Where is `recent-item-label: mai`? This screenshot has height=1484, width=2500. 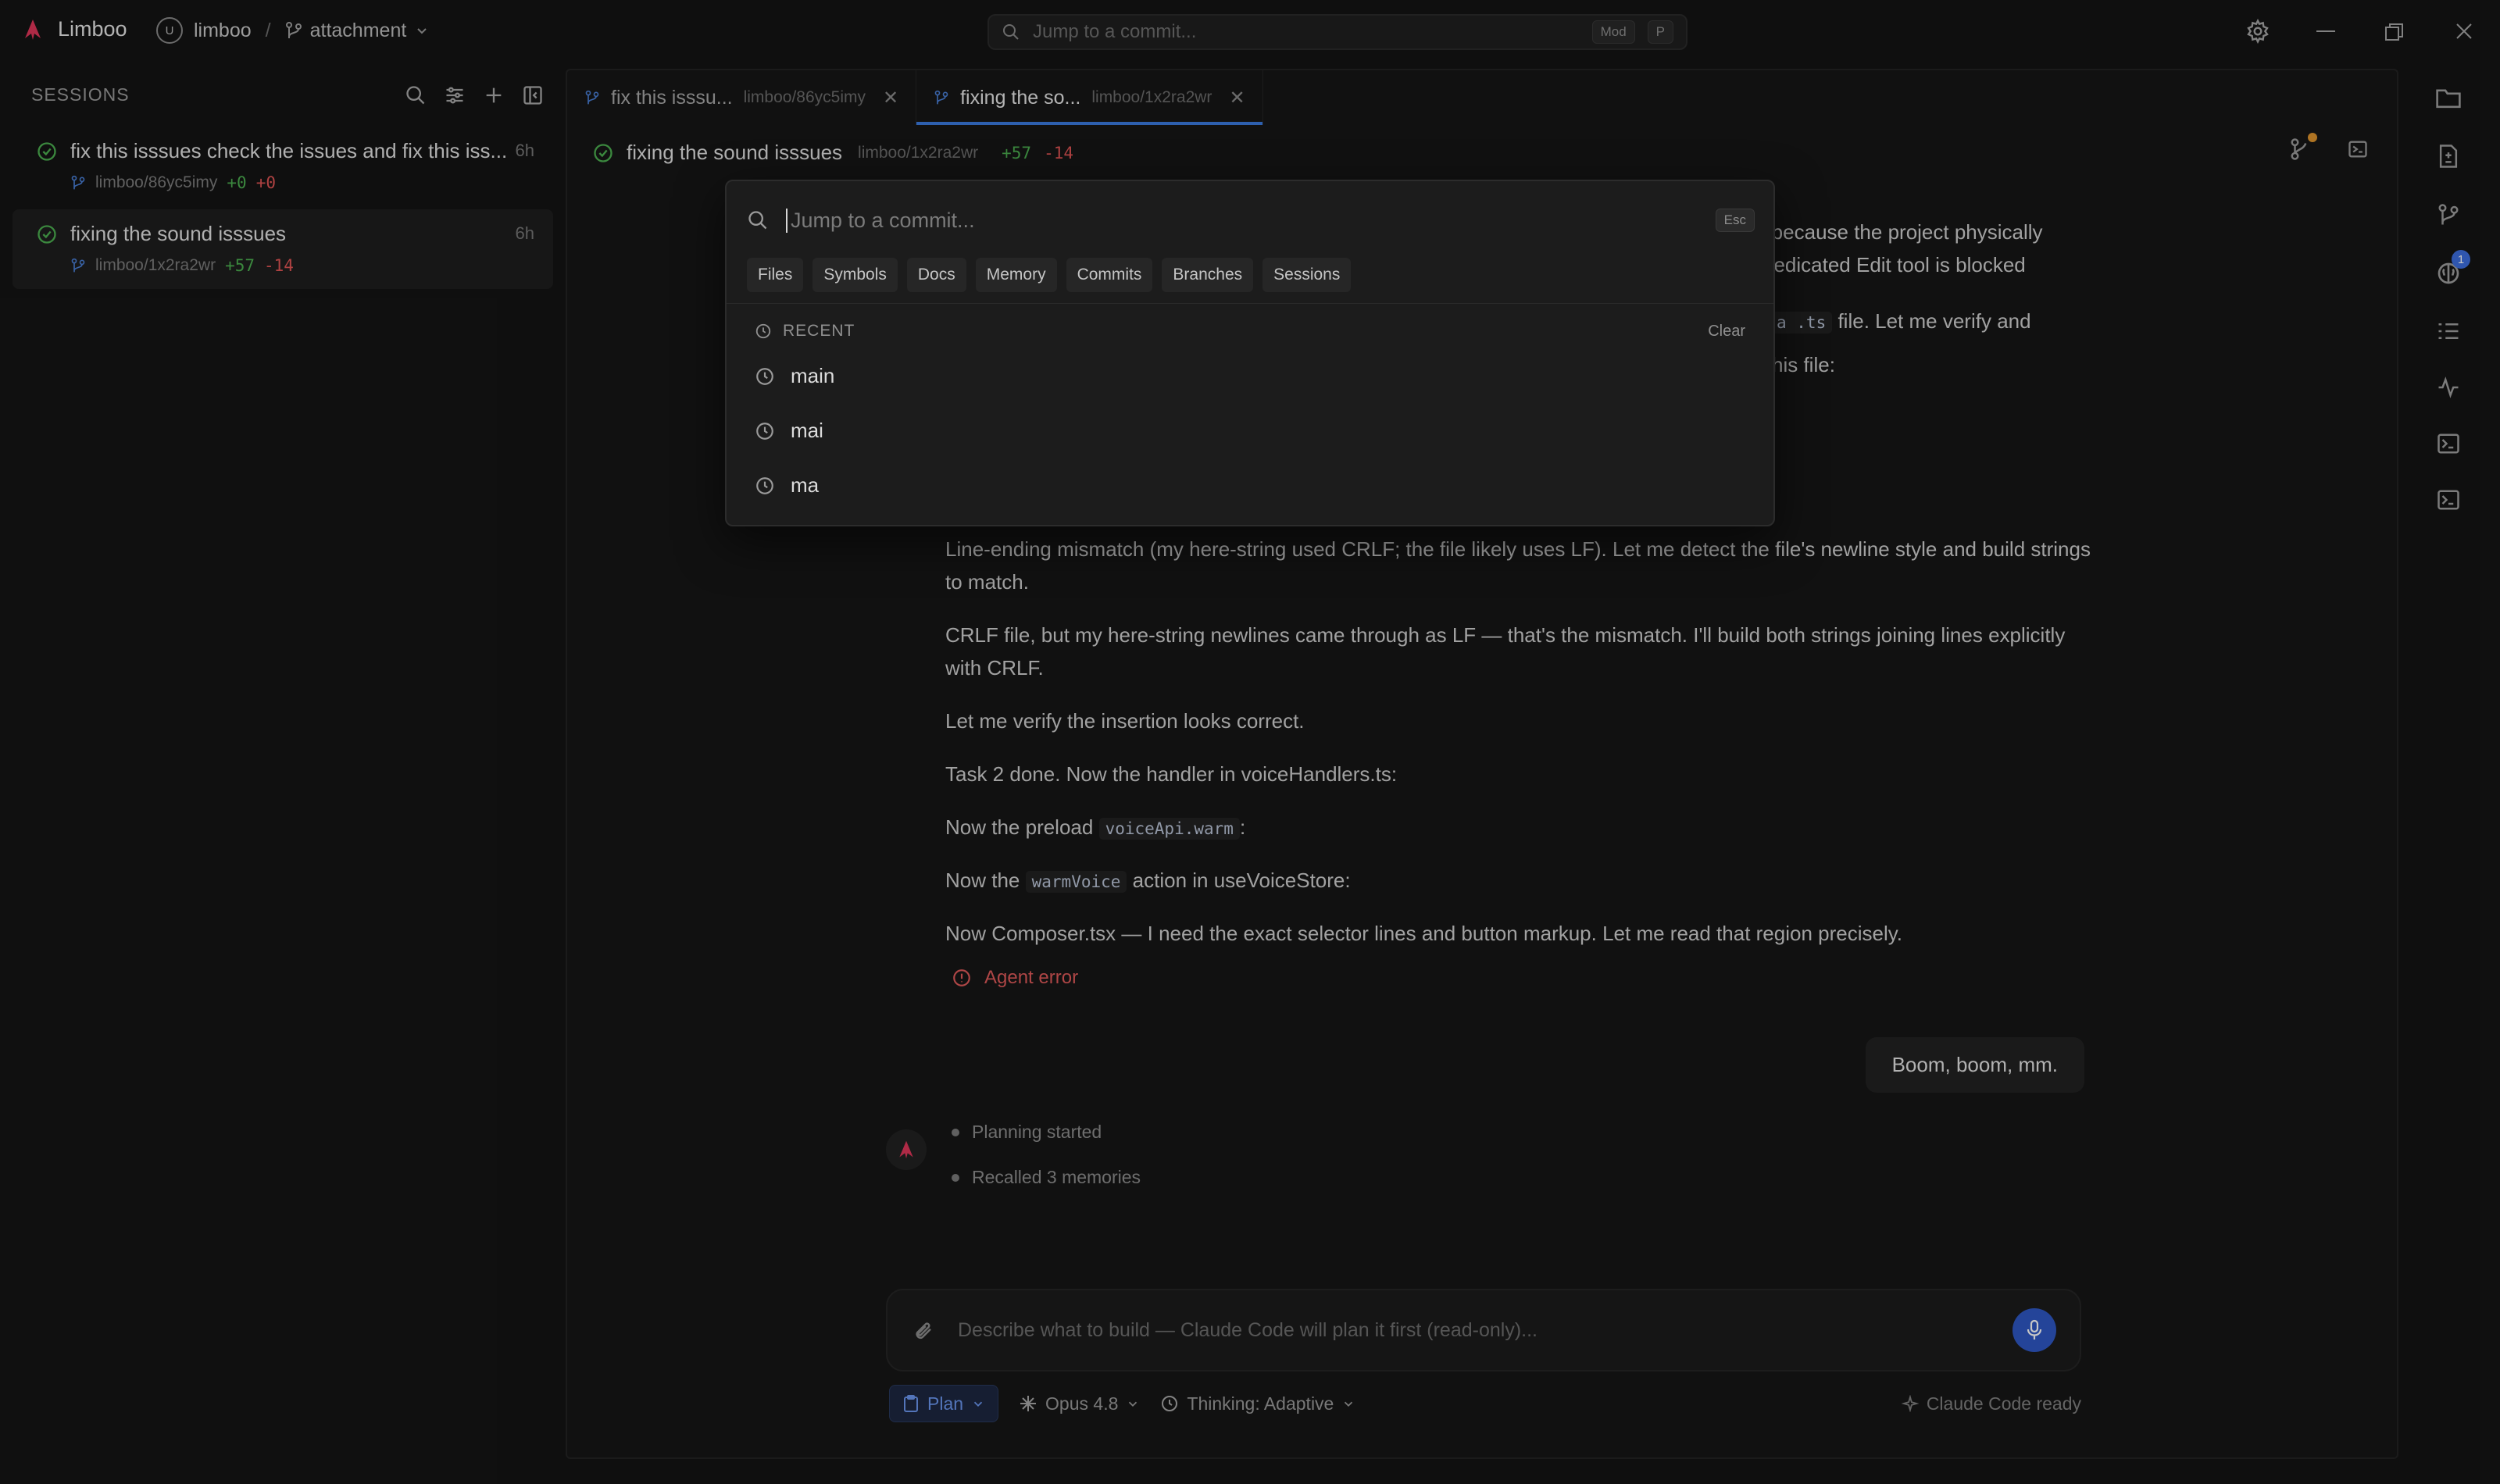
recent-item-label: mai is located at coordinates (807, 430).